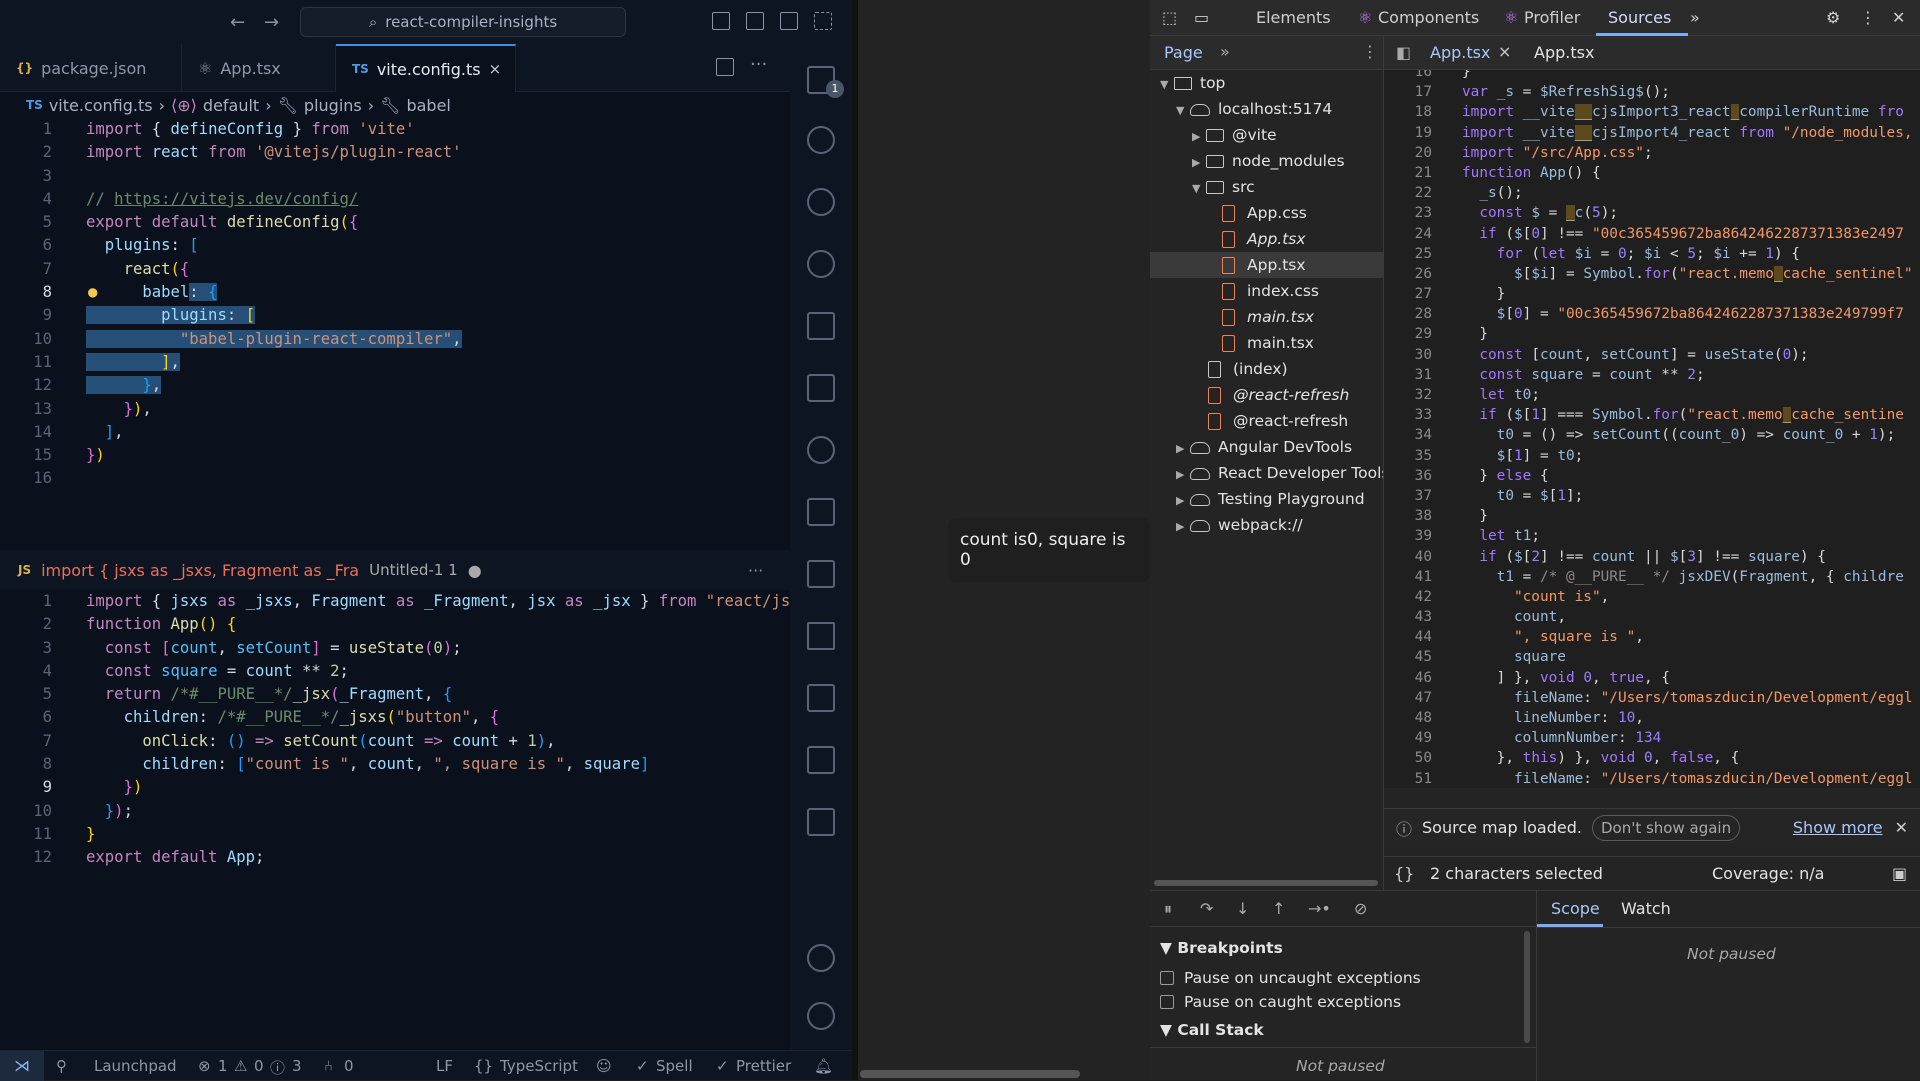 The image size is (1920, 1081). What do you see at coordinates (223, 1066) in the screenshot?
I see `error-count: 1` at bounding box center [223, 1066].